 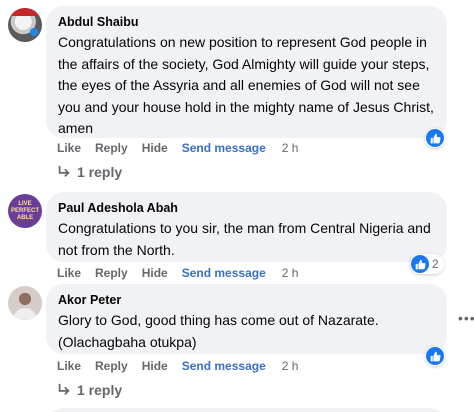 I want to click on comment-author: Abdul Shaibu, so click(x=246, y=22).